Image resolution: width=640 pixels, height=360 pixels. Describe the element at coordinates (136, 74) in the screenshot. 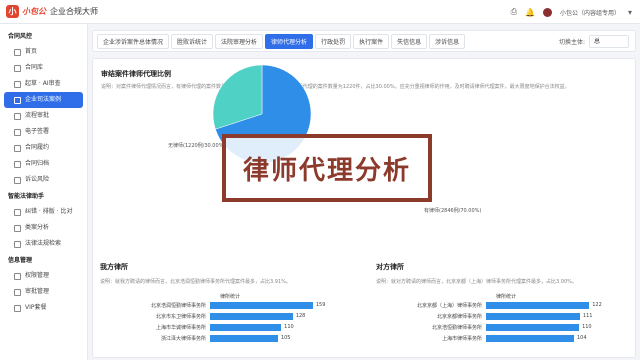

I see `panel-title: 审结案件律师代理比例` at that location.